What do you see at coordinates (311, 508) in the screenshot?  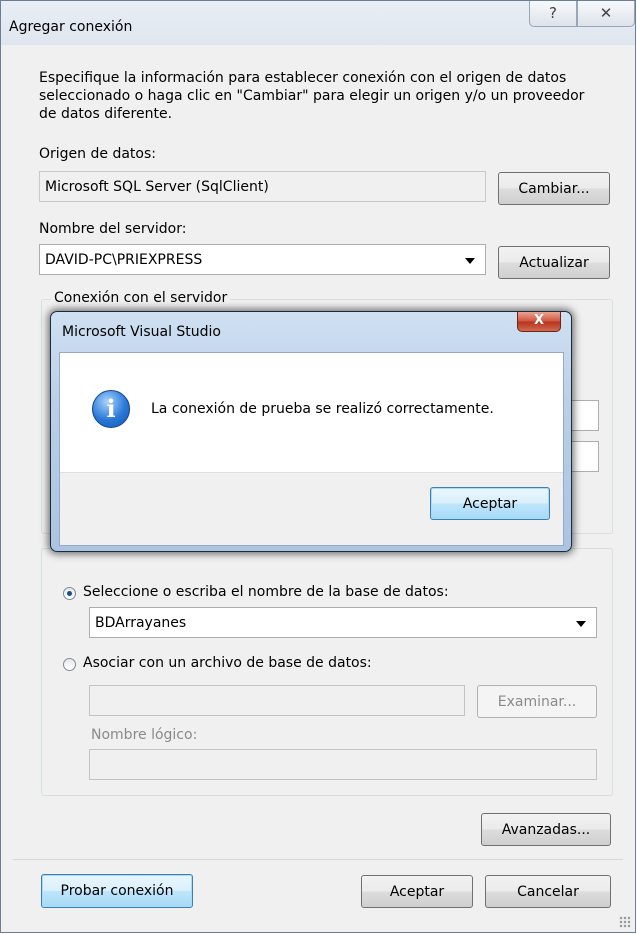 I see `message-box-footer: Aceptar` at bounding box center [311, 508].